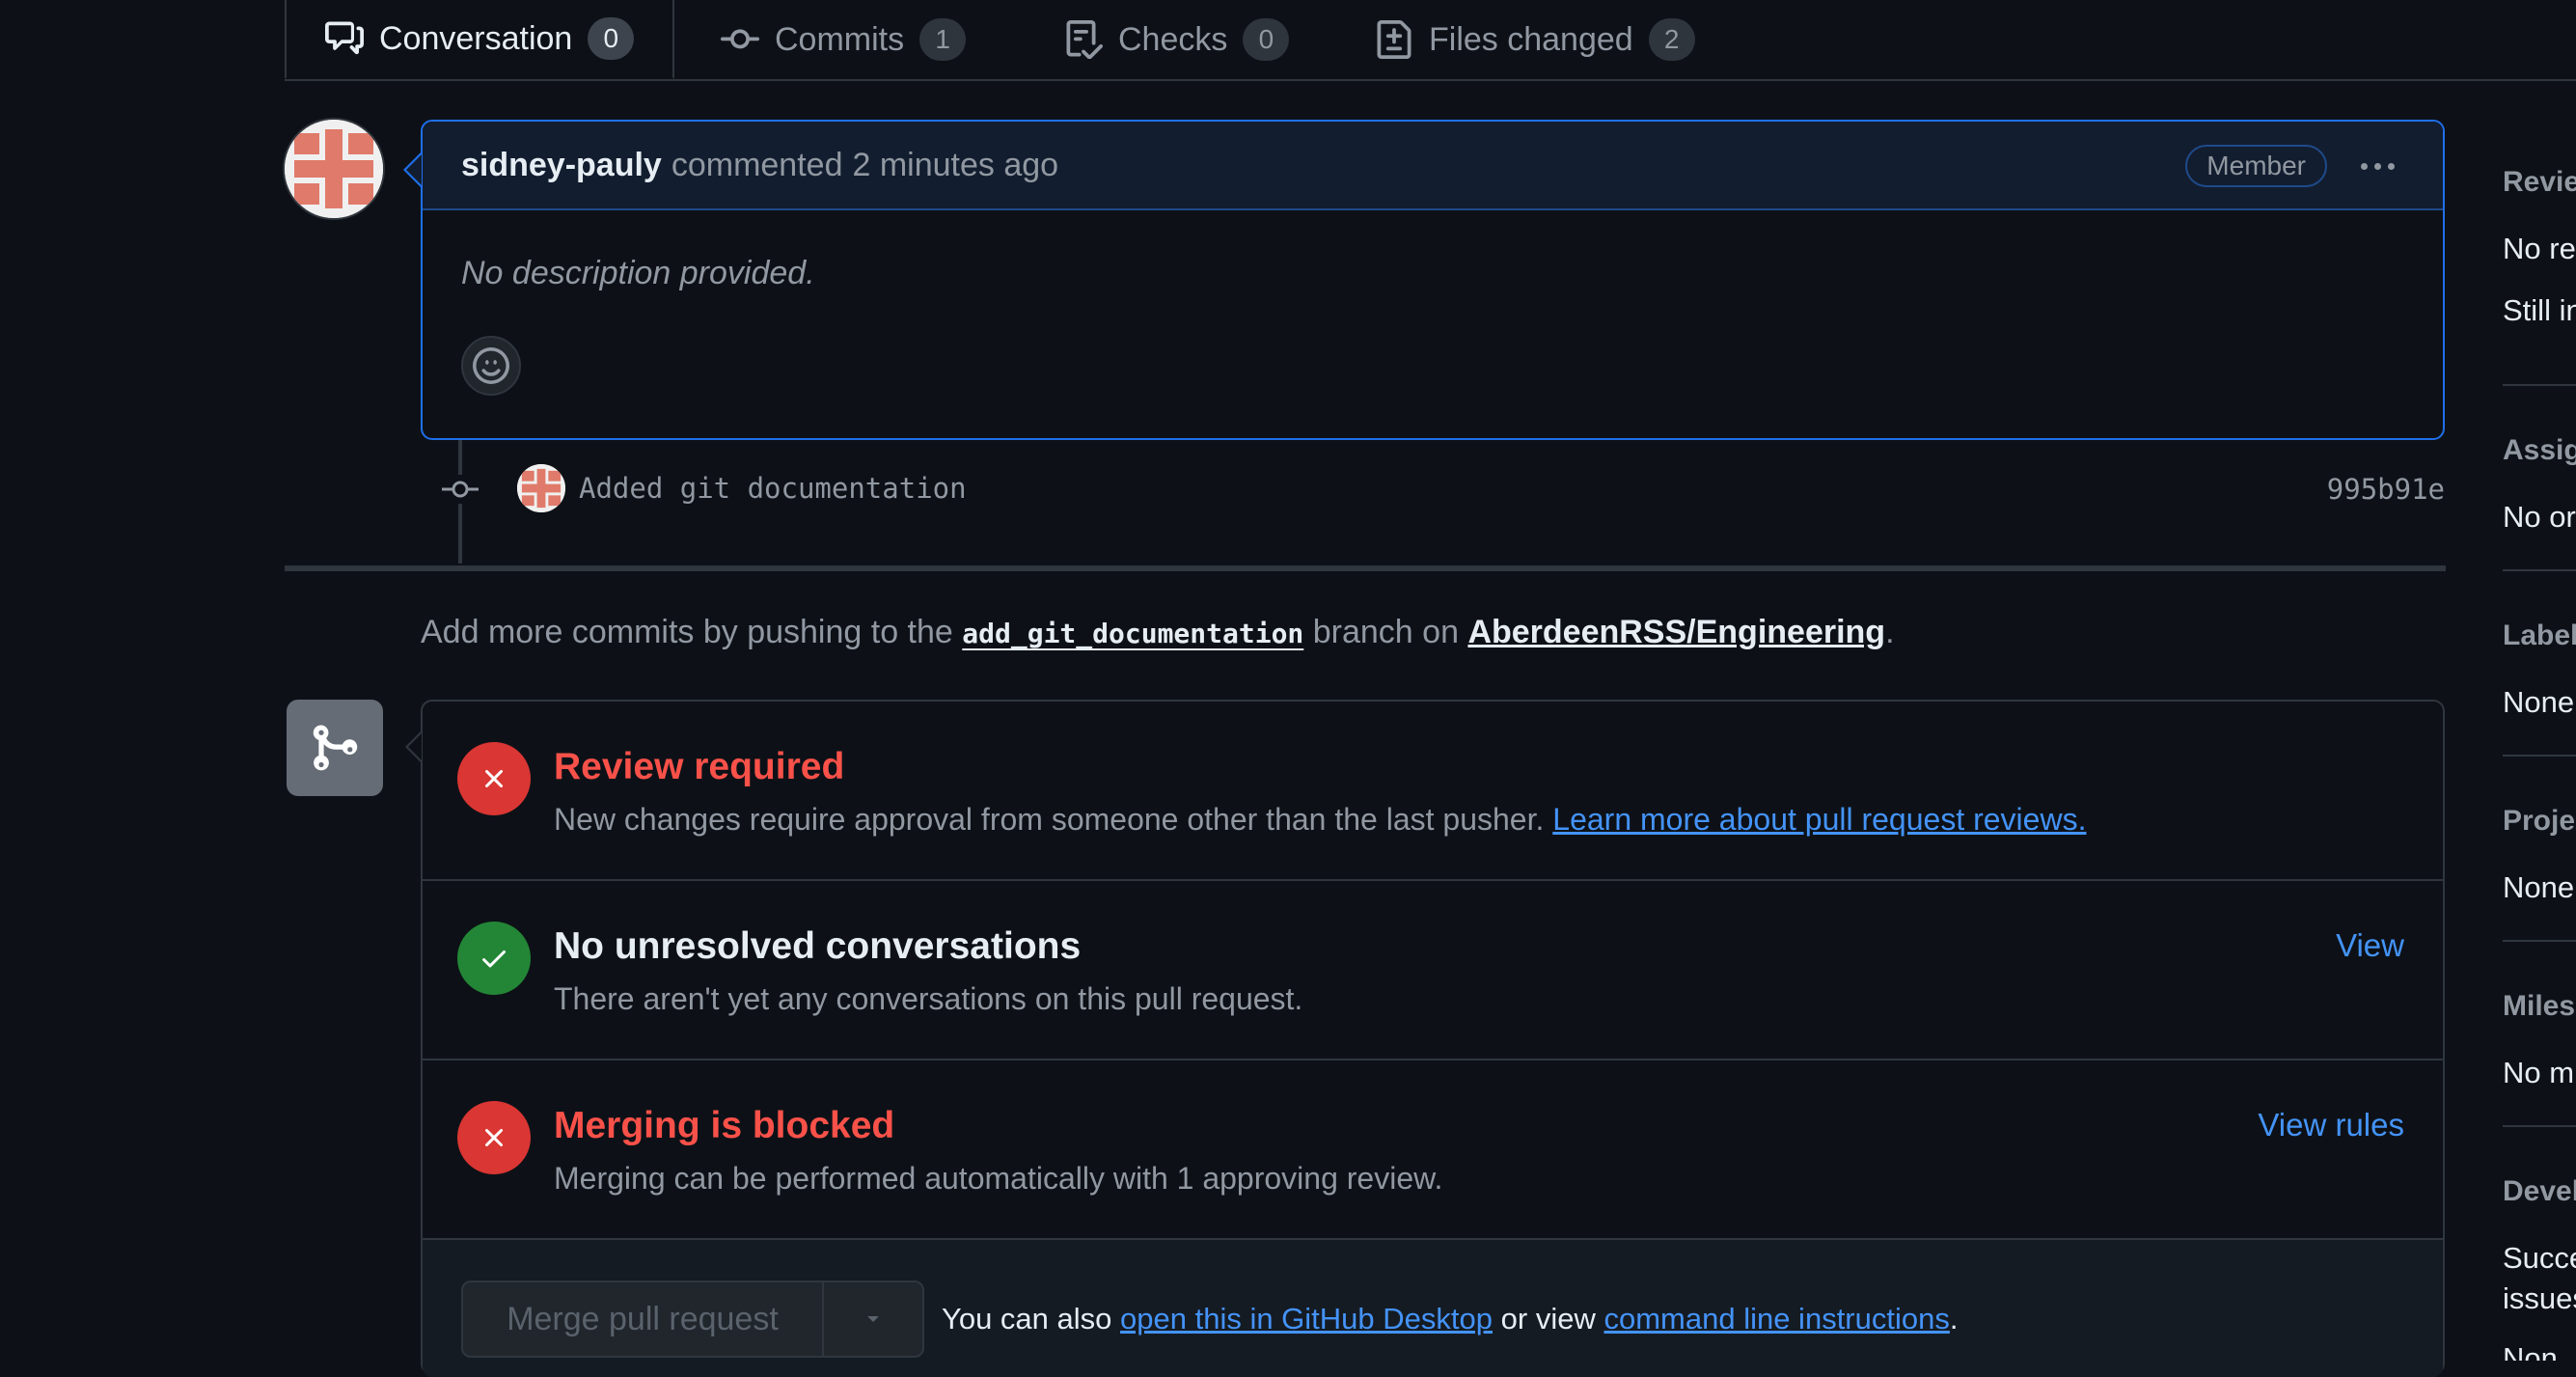 This screenshot has height=1377, width=2576. I want to click on tab-checks: Checks 0, so click(1177, 39).